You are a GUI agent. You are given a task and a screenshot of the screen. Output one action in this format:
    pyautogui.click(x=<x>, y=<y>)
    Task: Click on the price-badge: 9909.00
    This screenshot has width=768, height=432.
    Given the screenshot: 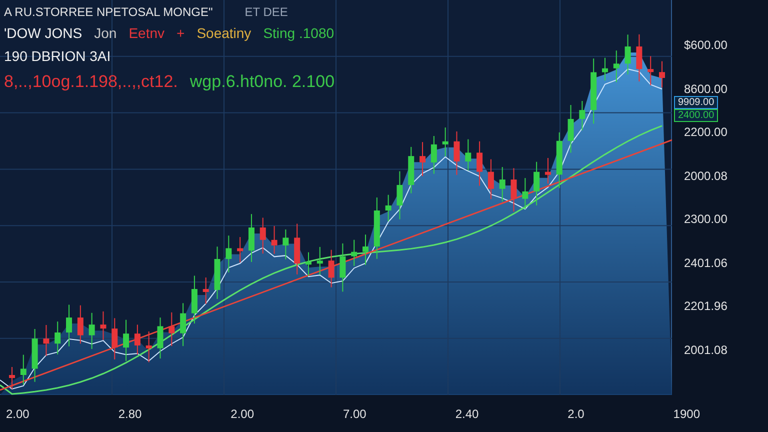 What is the action you would take?
    pyautogui.click(x=696, y=102)
    